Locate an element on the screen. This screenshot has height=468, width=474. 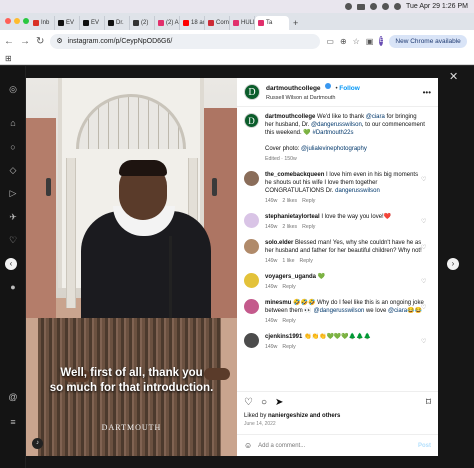
minimize-window-button is located at coordinates (17, 21).